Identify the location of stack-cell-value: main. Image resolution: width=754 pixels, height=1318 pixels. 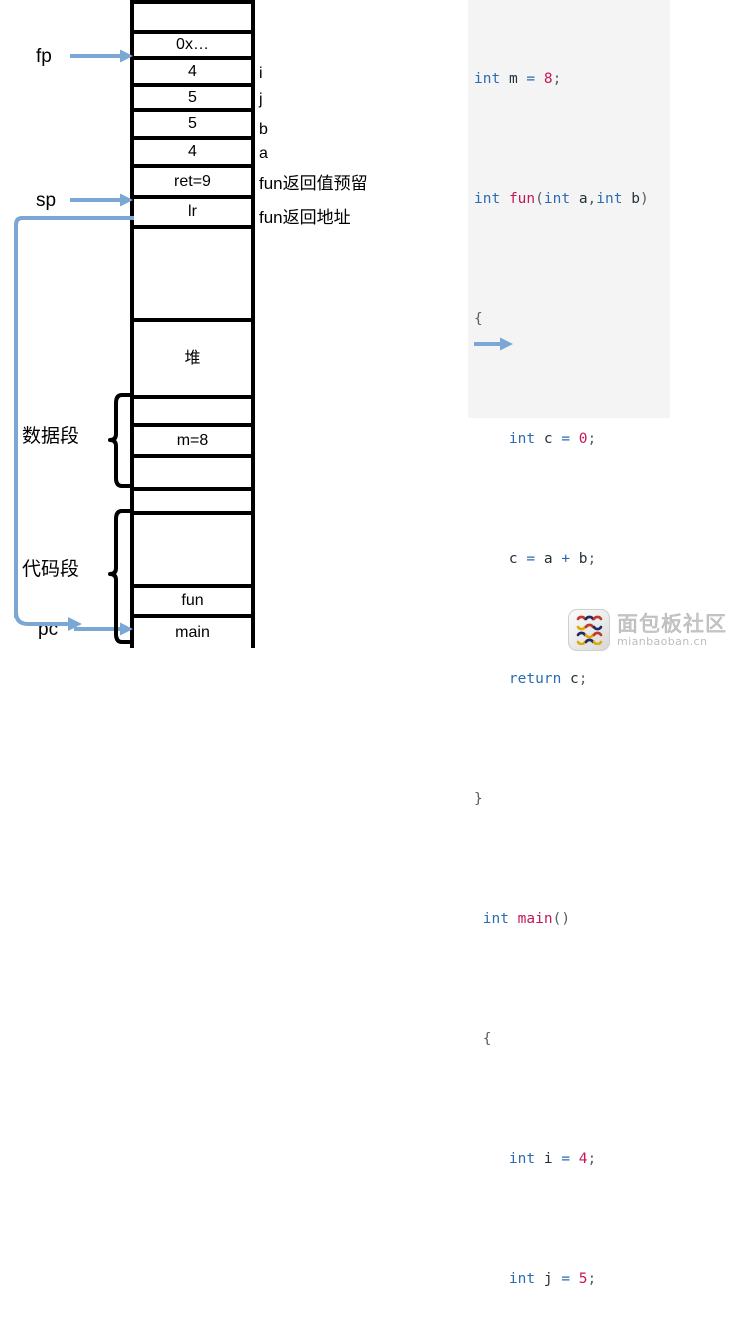
(192, 632).